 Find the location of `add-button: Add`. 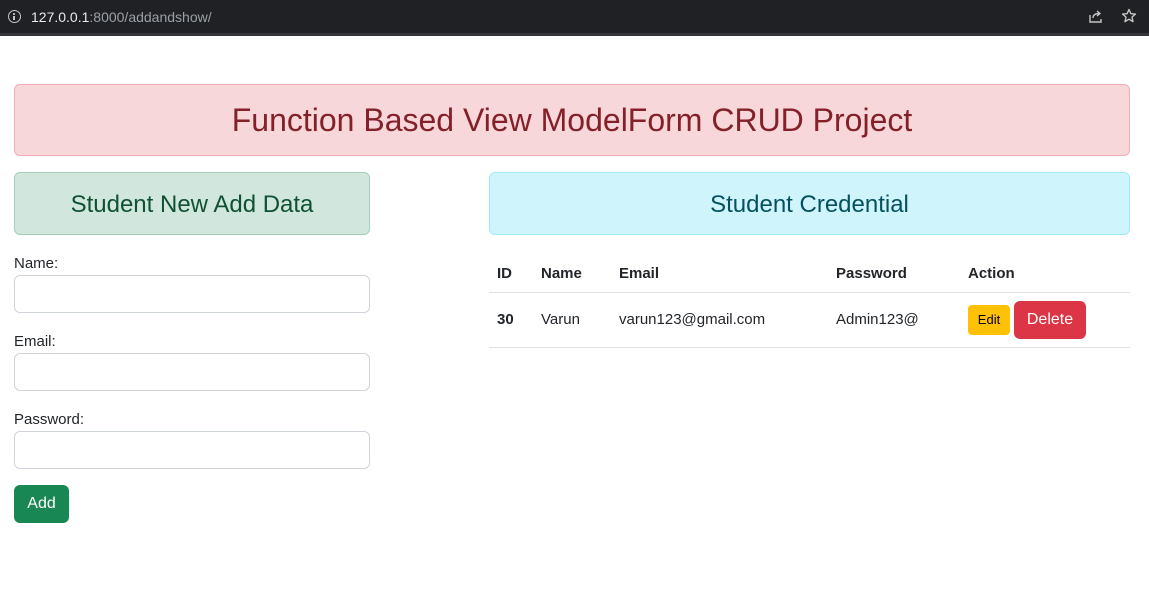

add-button: Add is located at coordinates (41, 504).